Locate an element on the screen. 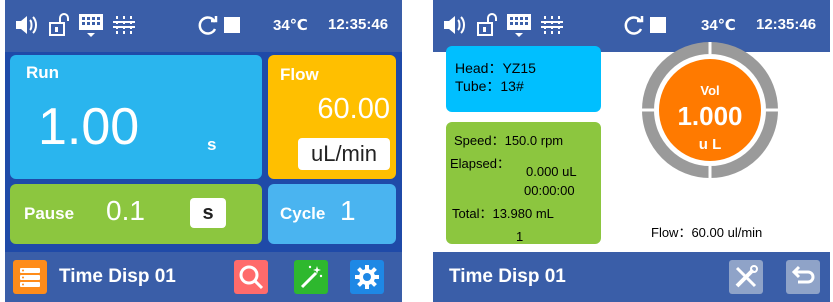 The width and height of the screenshot is (833, 302). head-value: YZ15 is located at coordinates (519, 68).